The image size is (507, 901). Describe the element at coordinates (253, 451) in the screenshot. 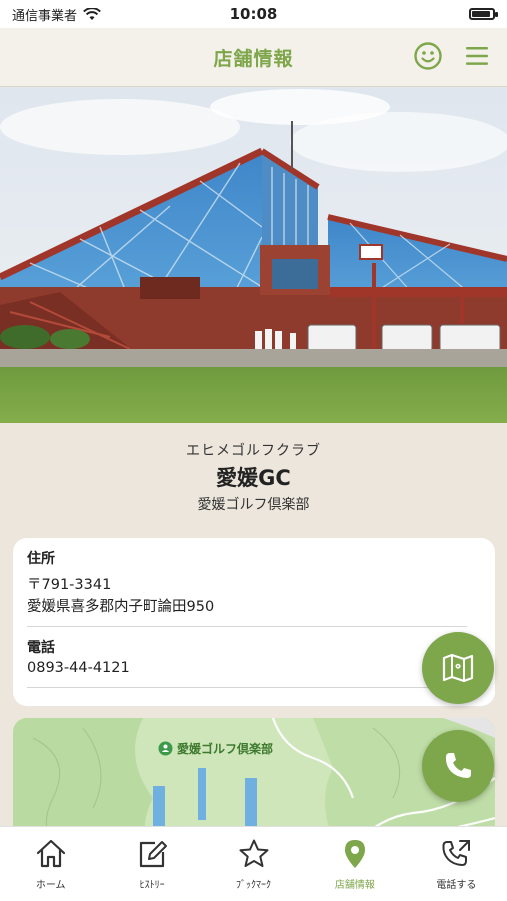

I see `store-name-kana: エヒメゴルフクラブ` at that location.